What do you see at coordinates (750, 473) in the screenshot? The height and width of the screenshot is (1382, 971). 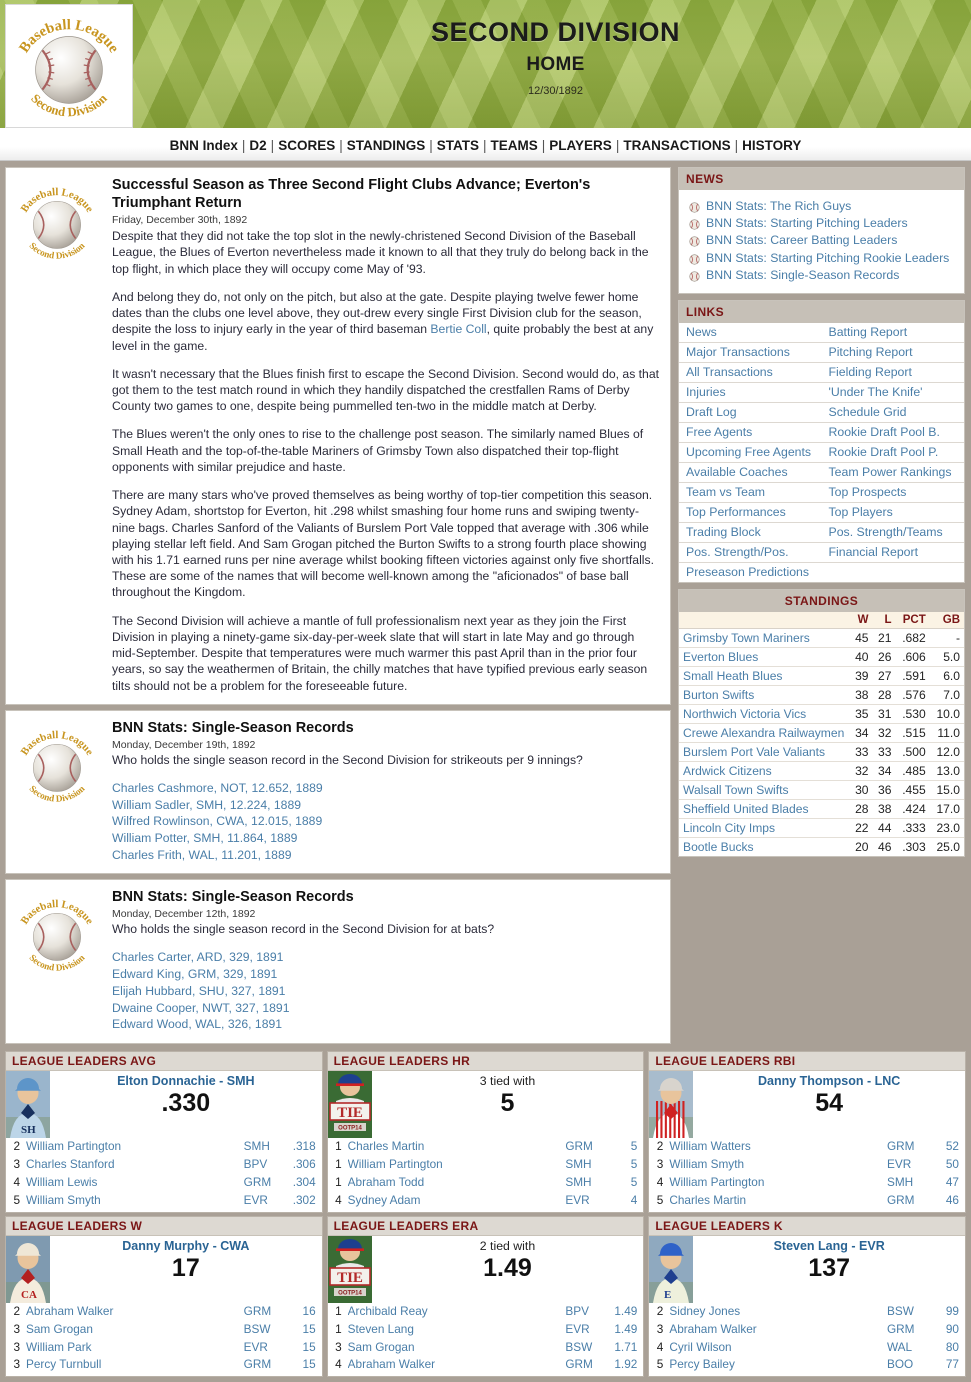 I see `link-cell: Available Coaches` at bounding box center [750, 473].